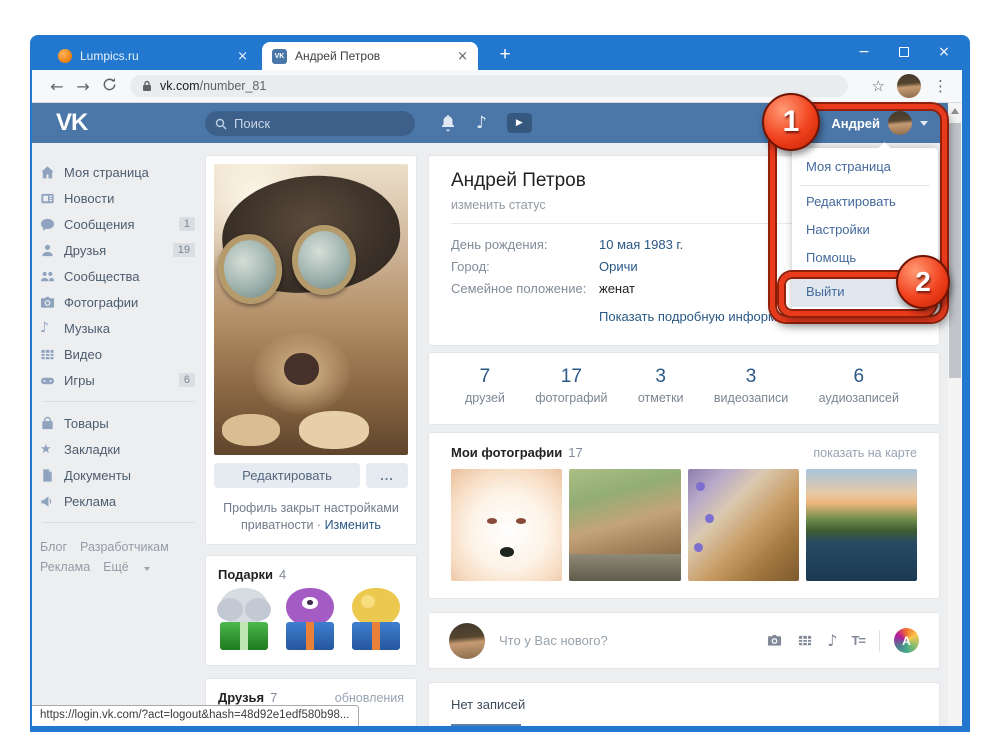 The image size is (1000, 756). Describe the element at coordinates (90, 501) in the screenshot. I see `sidebar-item-label: Реклама` at that location.